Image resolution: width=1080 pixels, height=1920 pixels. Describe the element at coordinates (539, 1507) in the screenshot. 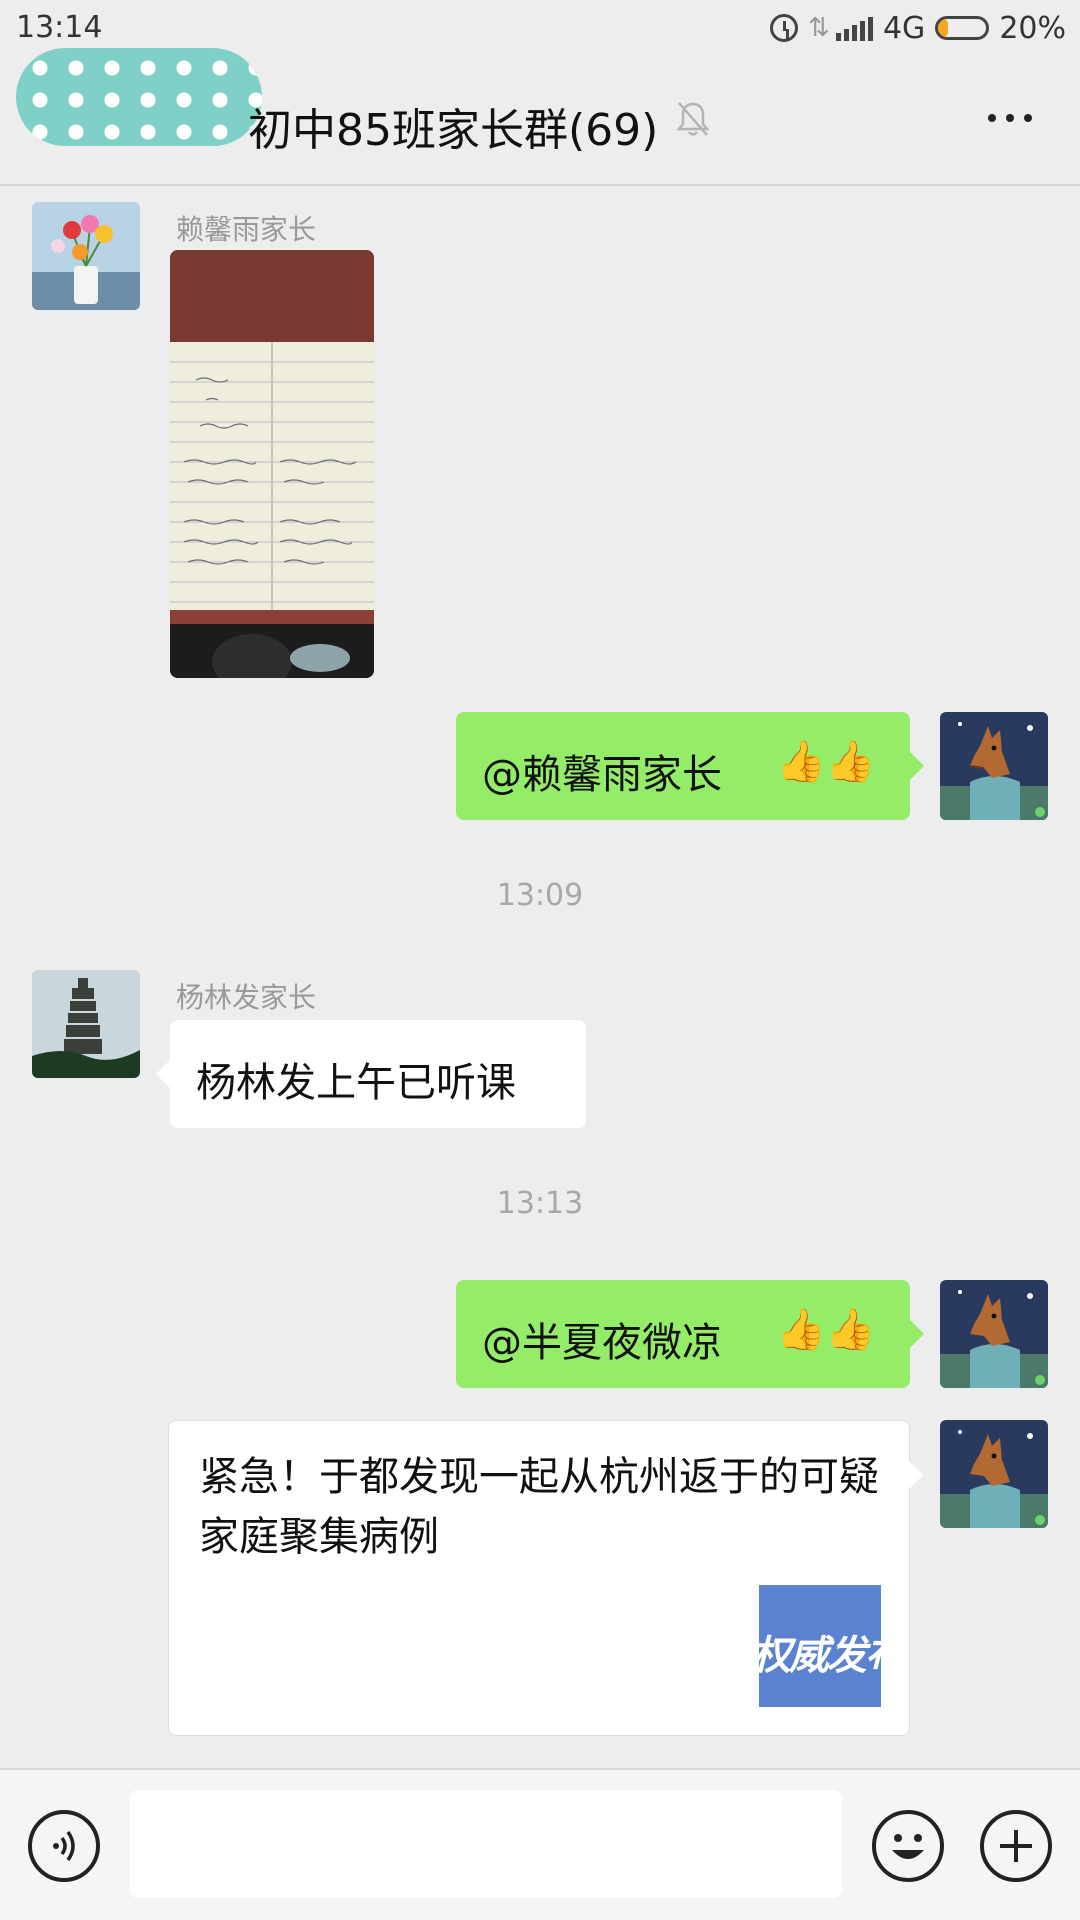

I see `link-card-title: 紧急！于都发现一起从杭州返于的可疑家庭聚集病例` at that location.